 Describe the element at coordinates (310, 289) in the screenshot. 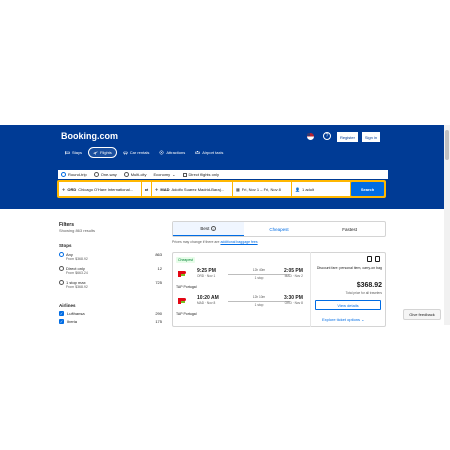

I see `card-divider` at that location.